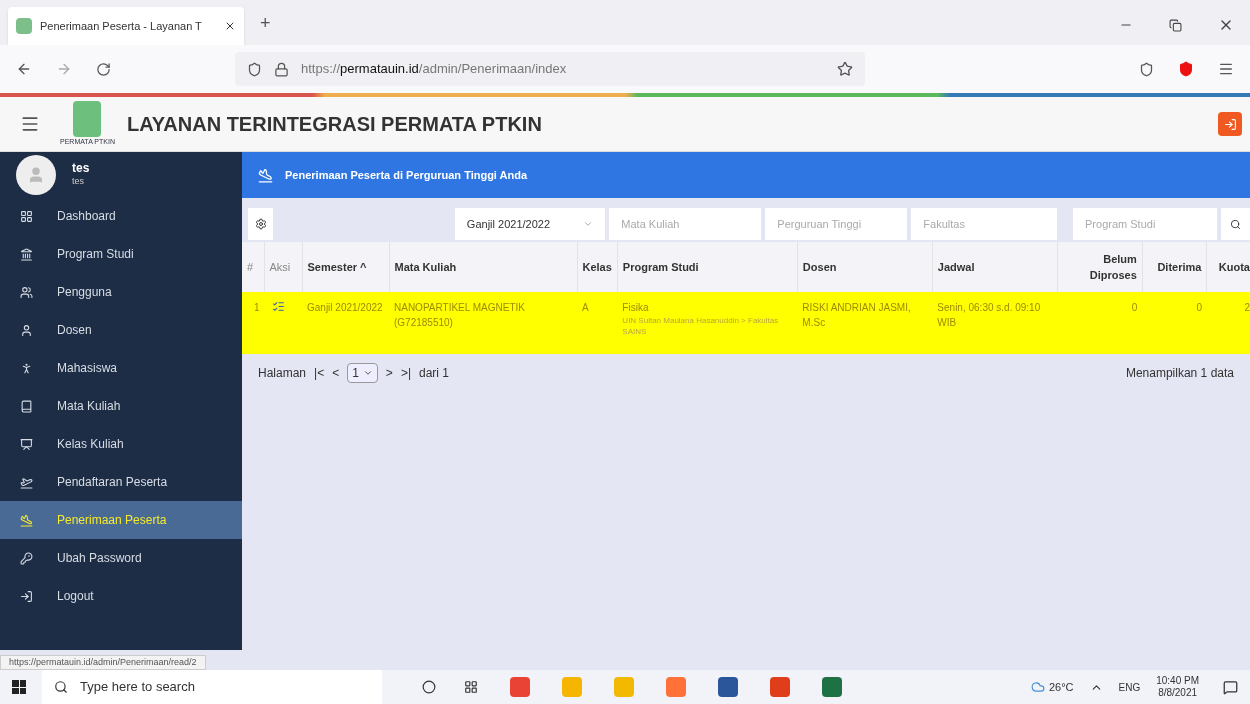 This screenshot has width=1250, height=704. What do you see at coordinates (78, 182) in the screenshot?
I see `user-role: tes` at bounding box center [78, 182].